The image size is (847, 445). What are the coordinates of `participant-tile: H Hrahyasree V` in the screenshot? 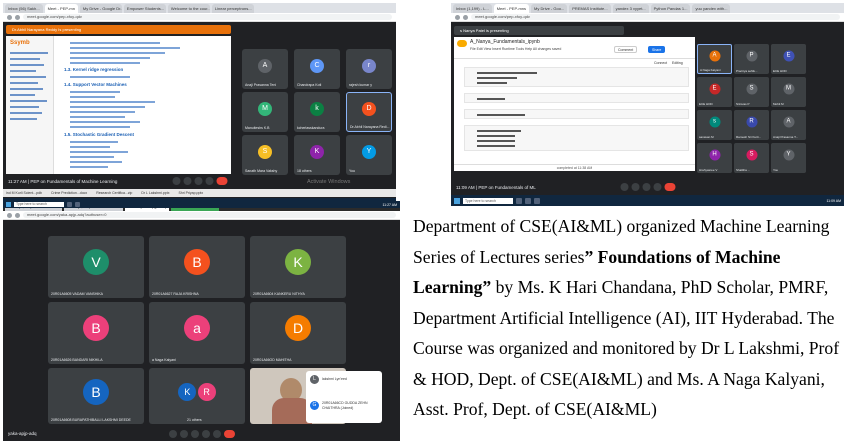 It's located at (714, 158).